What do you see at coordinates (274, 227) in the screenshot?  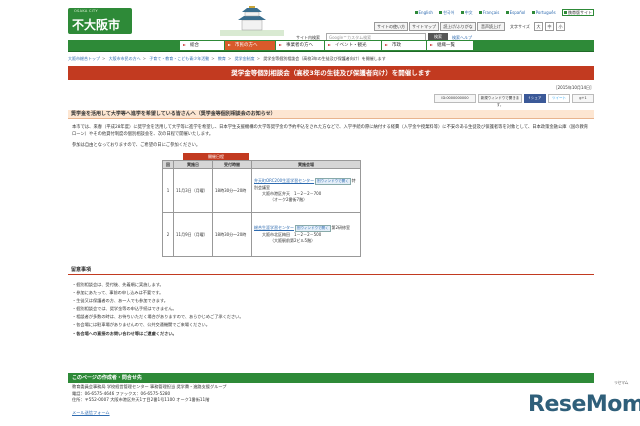 I see `venue-link: 総合生涯学習センター` at bounding box center [274, 227].